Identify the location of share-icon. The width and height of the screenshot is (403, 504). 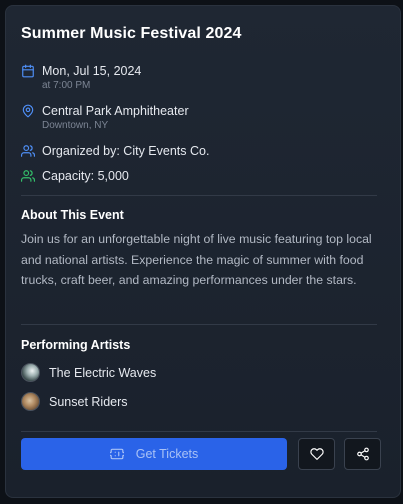
(363, 454).